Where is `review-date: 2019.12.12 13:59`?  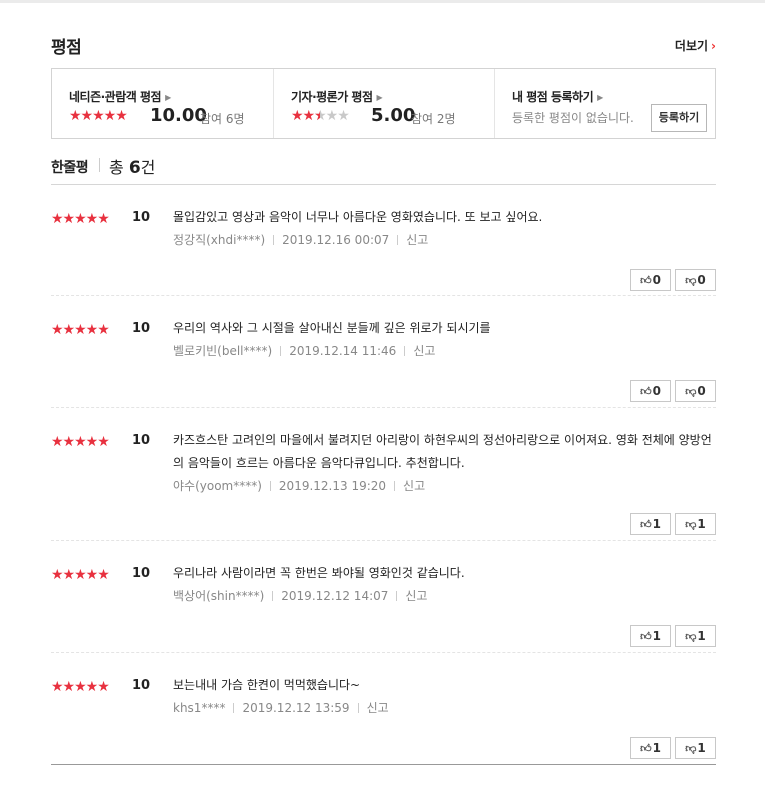 review-date: 2019.12.12 13:59 is located at coordinates (296, 708).